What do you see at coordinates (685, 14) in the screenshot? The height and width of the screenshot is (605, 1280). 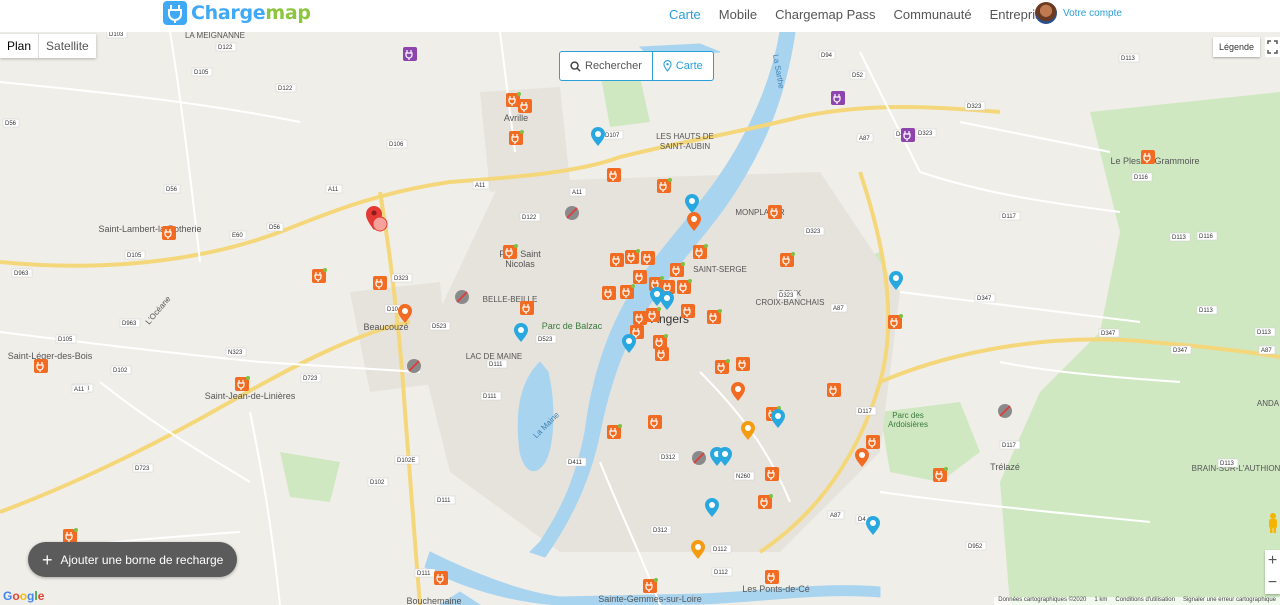 I see `nav-carte: Carte` at bounding box center [685, 14].